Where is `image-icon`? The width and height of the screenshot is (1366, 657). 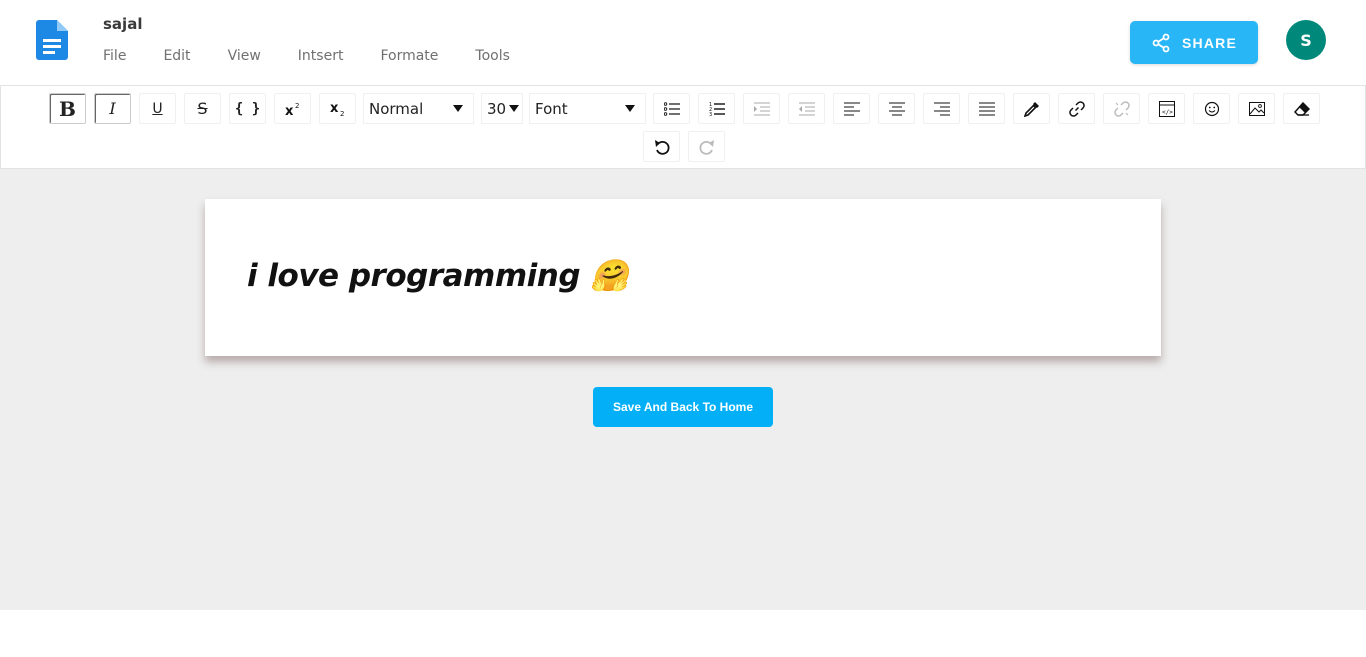 image-icon is located at coordinates (1256, 108).